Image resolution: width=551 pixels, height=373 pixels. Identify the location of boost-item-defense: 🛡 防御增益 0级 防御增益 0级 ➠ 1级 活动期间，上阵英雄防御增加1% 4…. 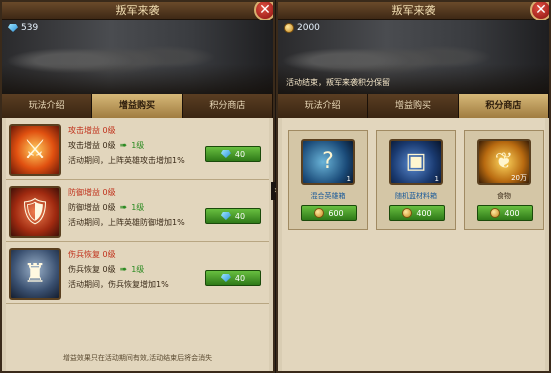
(137, 212).